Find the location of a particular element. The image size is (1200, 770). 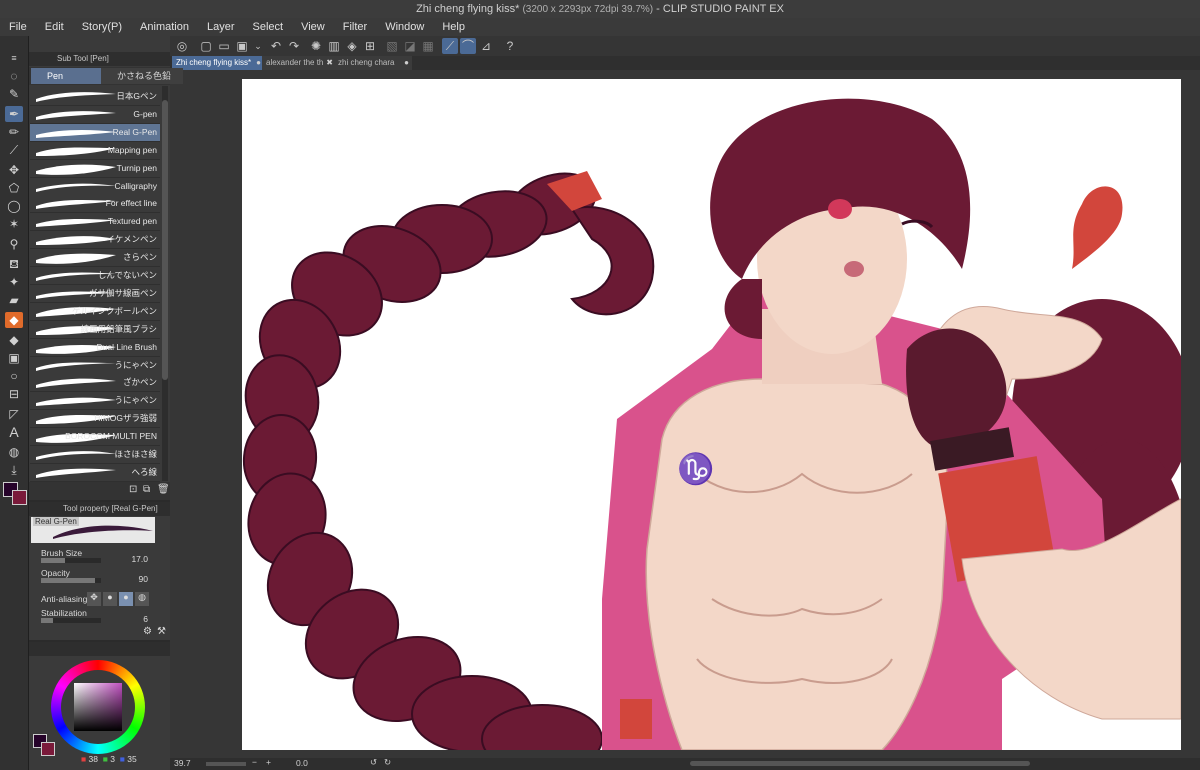

tab-zhi-cheng-flying-kiss: Zhi cheng flying kiss* ● is located at coordinates (218, 63).